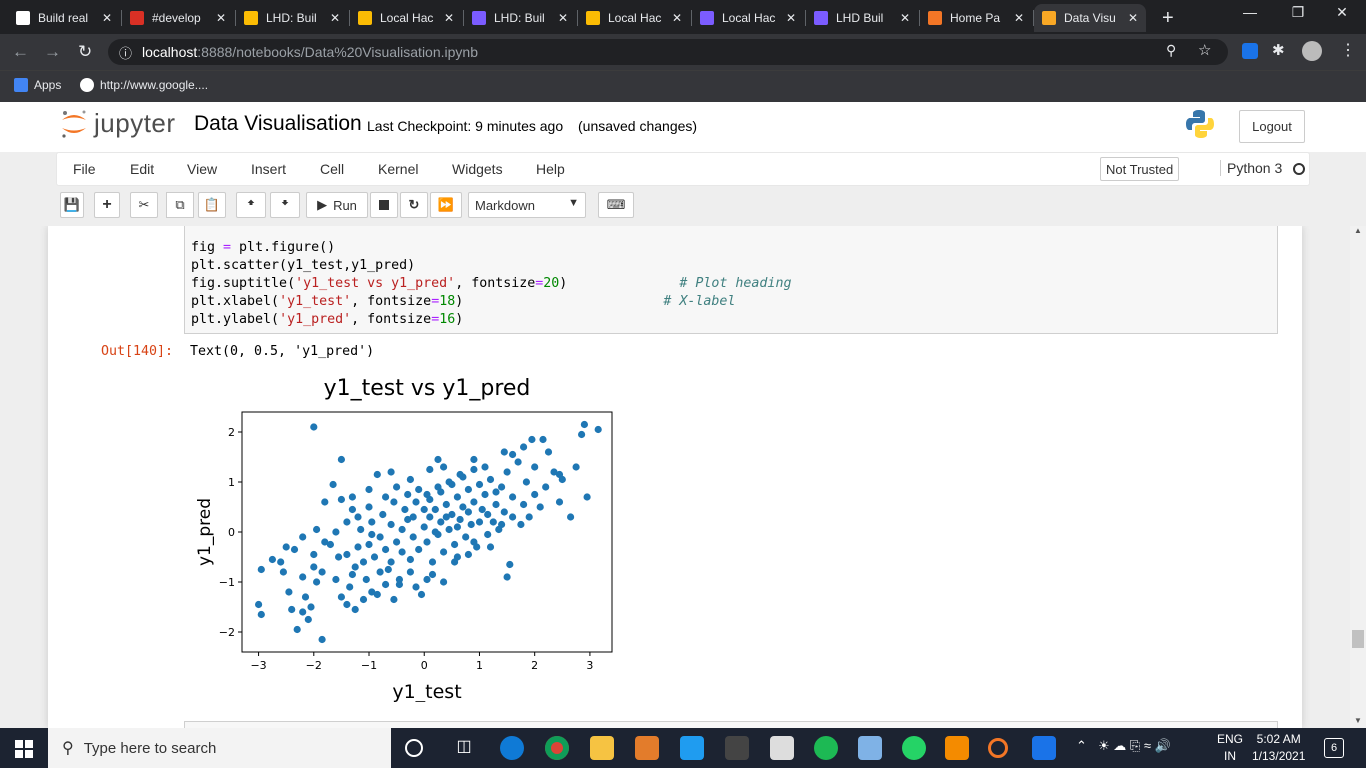  Describe the element at coordinates (1090, 18) in the screenshot. I see `browser-tab: Data Visu ✕` at that location.